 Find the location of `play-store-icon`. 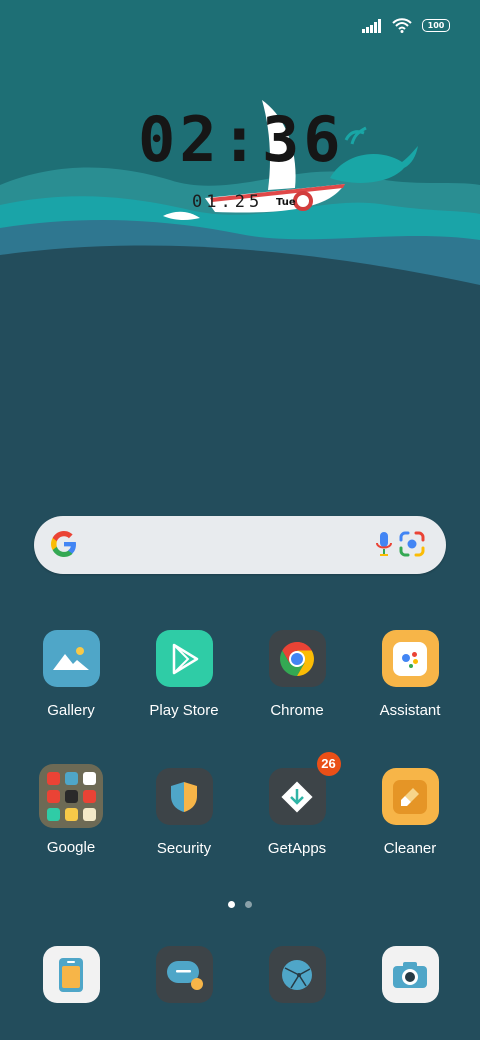

play-store-icon is located at coordinates (184, 658).